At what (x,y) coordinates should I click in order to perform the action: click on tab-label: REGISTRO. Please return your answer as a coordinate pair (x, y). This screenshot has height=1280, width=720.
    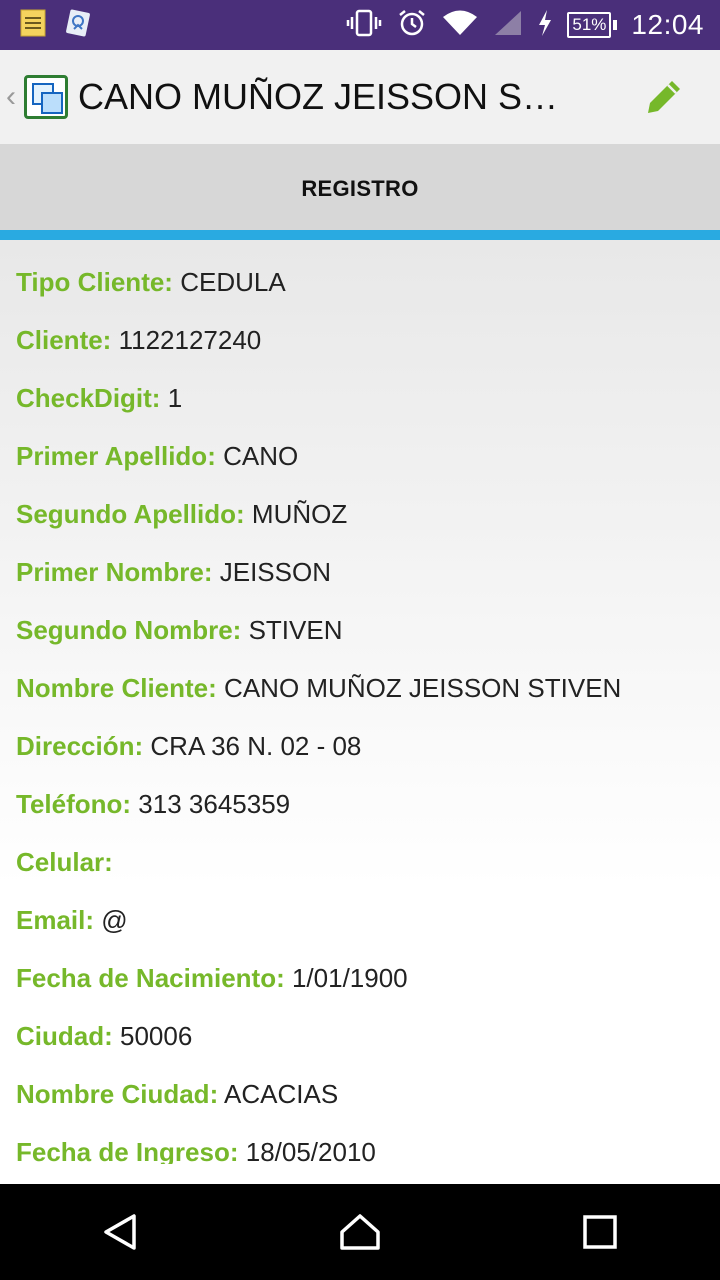
    Looking at the image, I should click on (360, 188).